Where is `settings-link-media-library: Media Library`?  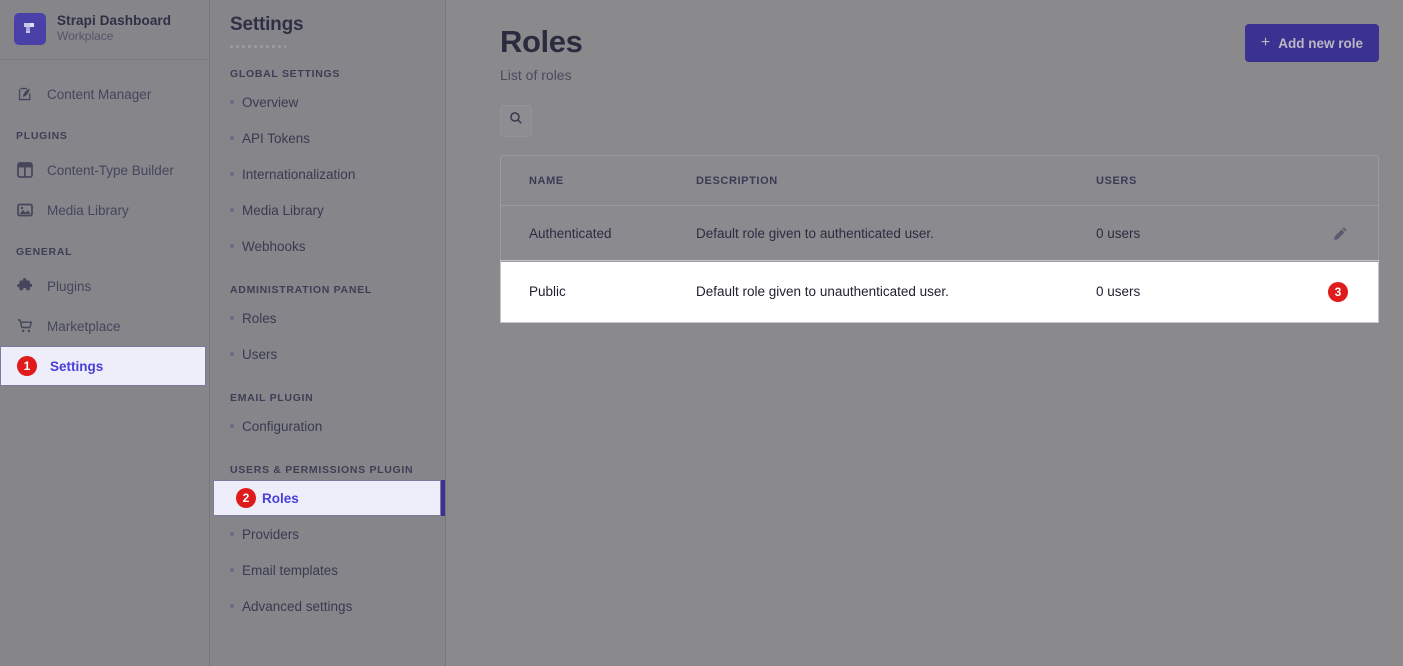
settings-link-media-library: Media Library is located at coordinates (327, 210).